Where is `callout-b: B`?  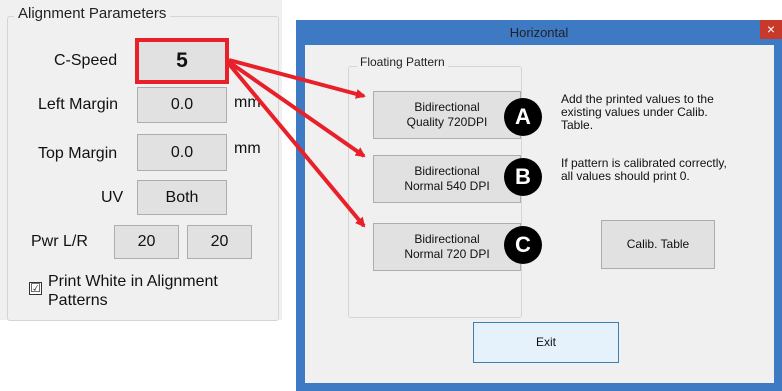
callout-b: B is located at coordinates (523, 177).